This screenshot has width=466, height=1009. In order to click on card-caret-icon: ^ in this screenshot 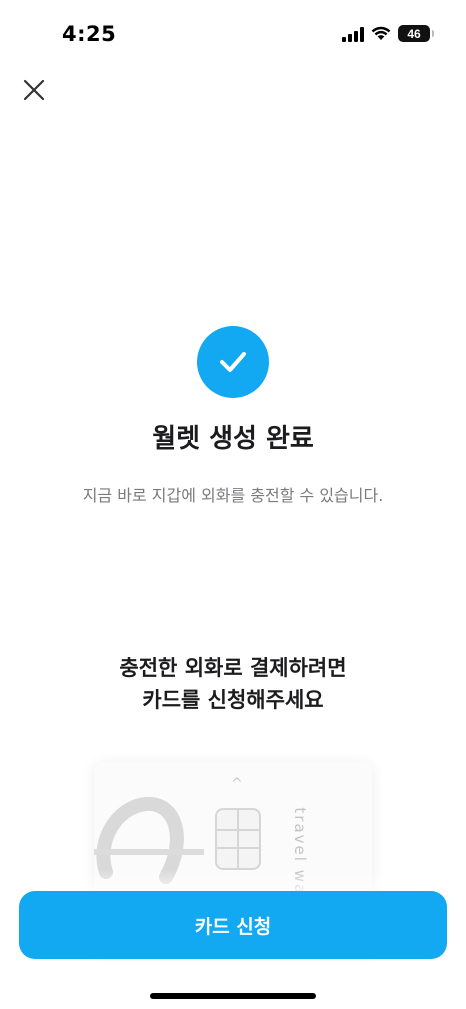, I will do `click(237, 784)`.